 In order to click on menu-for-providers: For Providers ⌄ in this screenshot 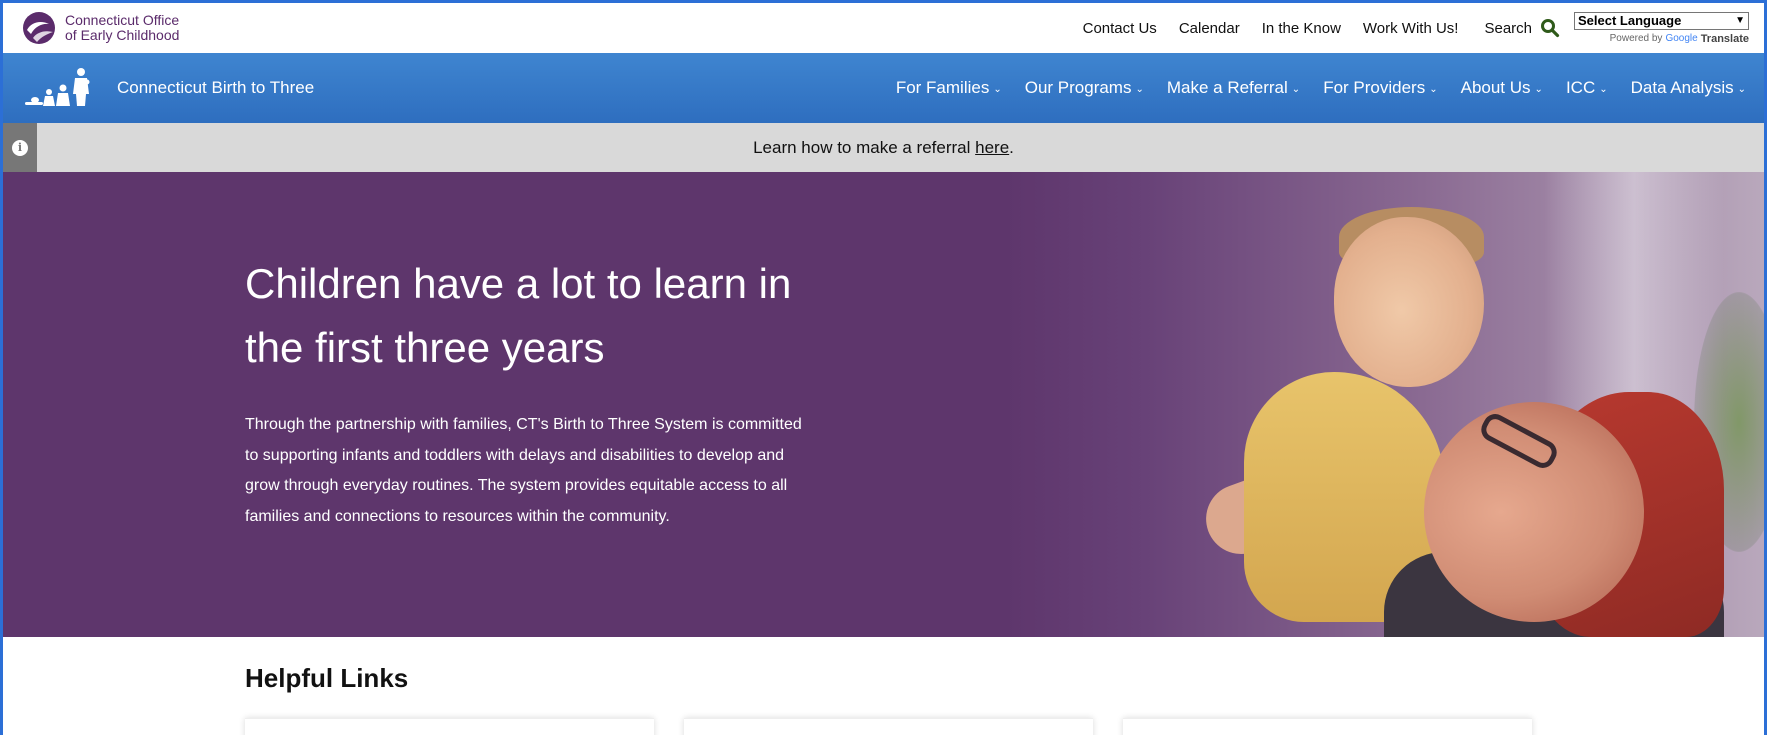, I will do `click(1380, 88)`.